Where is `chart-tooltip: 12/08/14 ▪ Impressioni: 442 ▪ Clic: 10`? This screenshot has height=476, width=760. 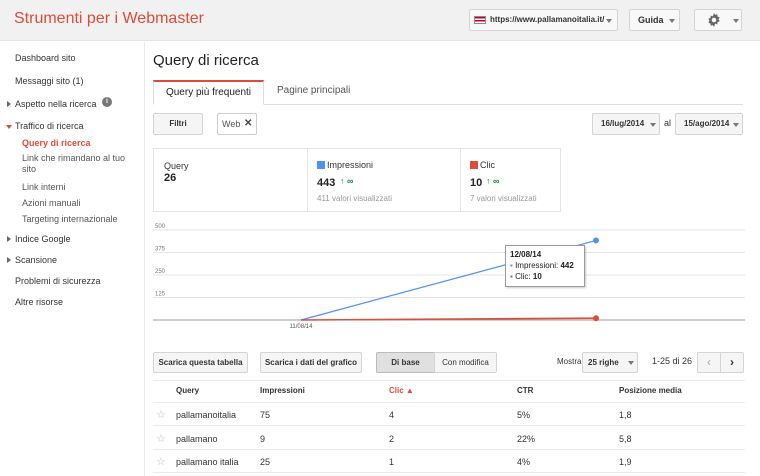
chart-tooltip: 12/08/14 ▪ Impressioni: 442 ▪ Clic: 10 is located at coordinates (545, 266).